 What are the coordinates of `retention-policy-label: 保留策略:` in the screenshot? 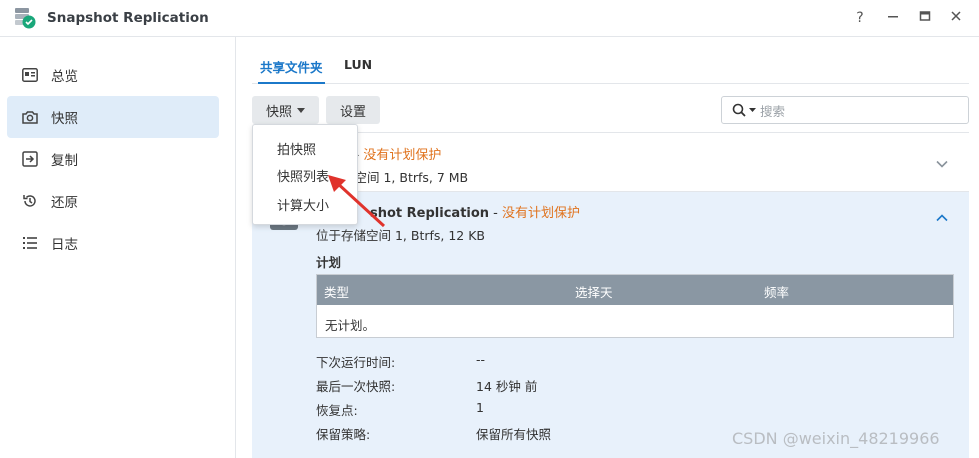 It's located at (343, 434).